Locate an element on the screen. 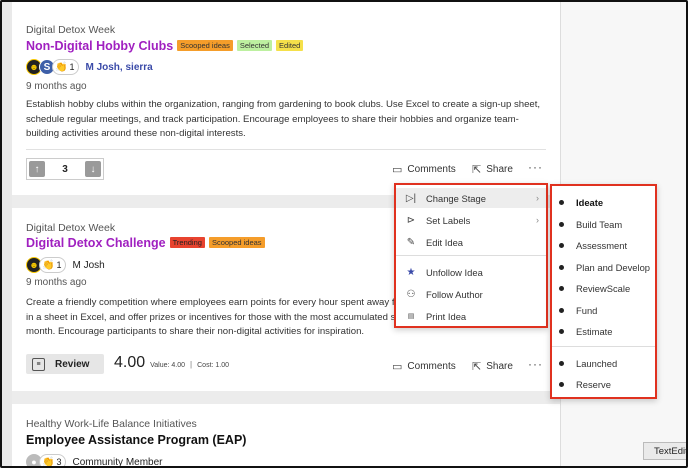  idea-category: Healthy Work-Life Balance Initiatives is located at coordinates (111, 424).